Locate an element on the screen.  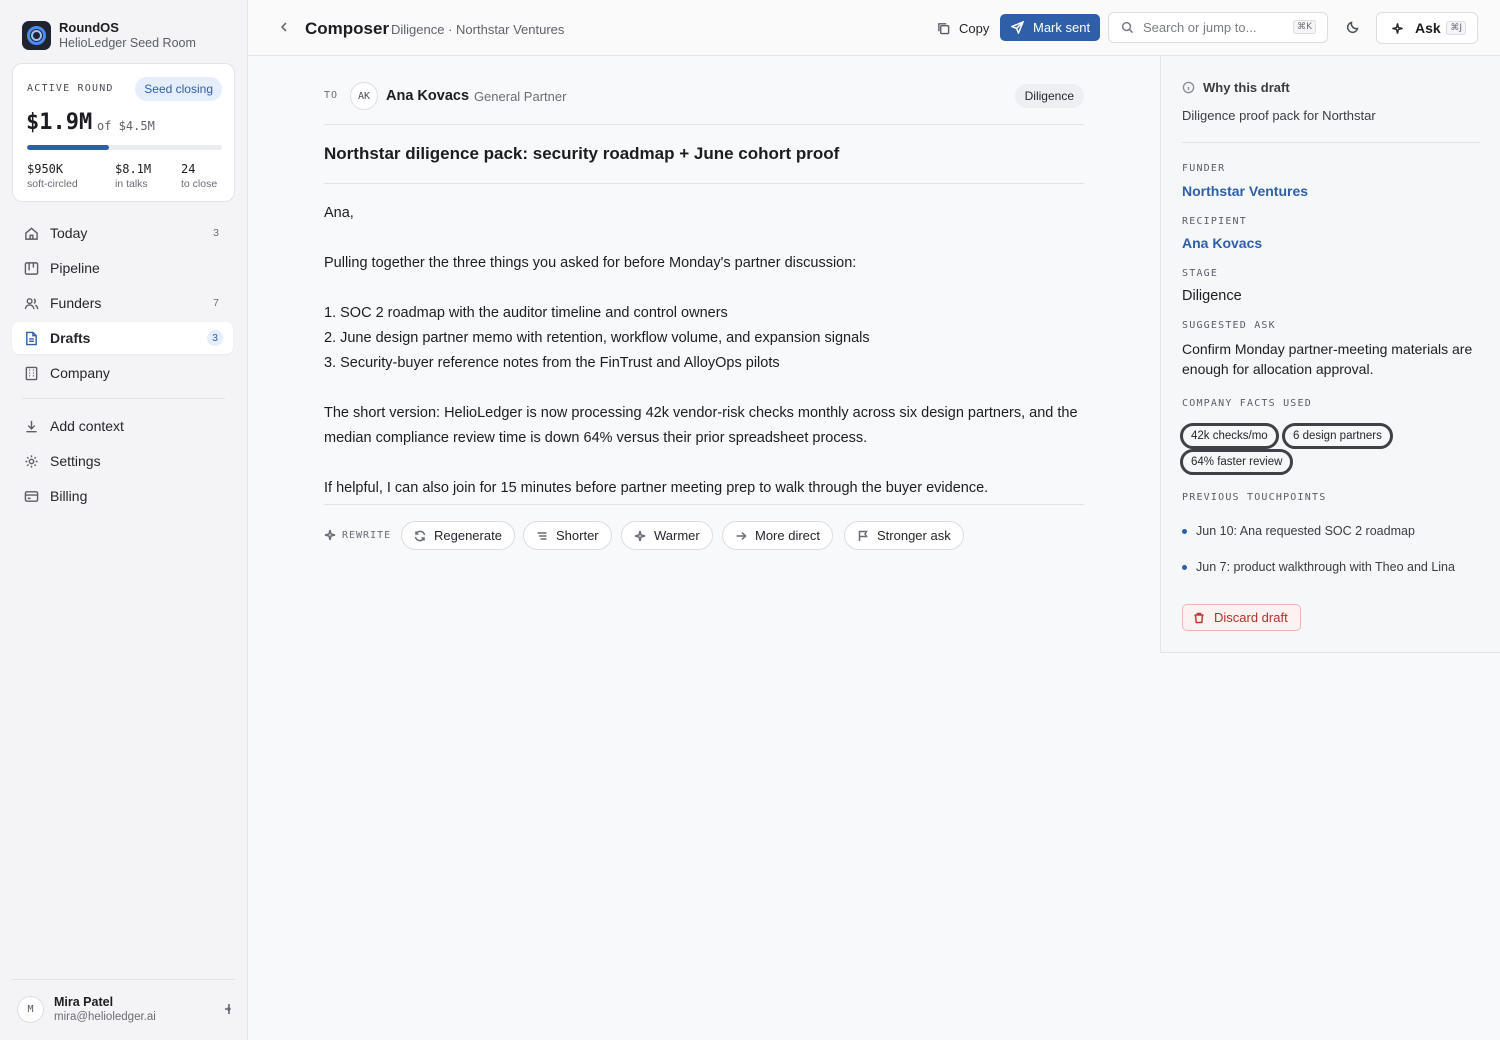
suggested-ask-label: SUGGESTED ASK is located at coordinates (1229, 325).